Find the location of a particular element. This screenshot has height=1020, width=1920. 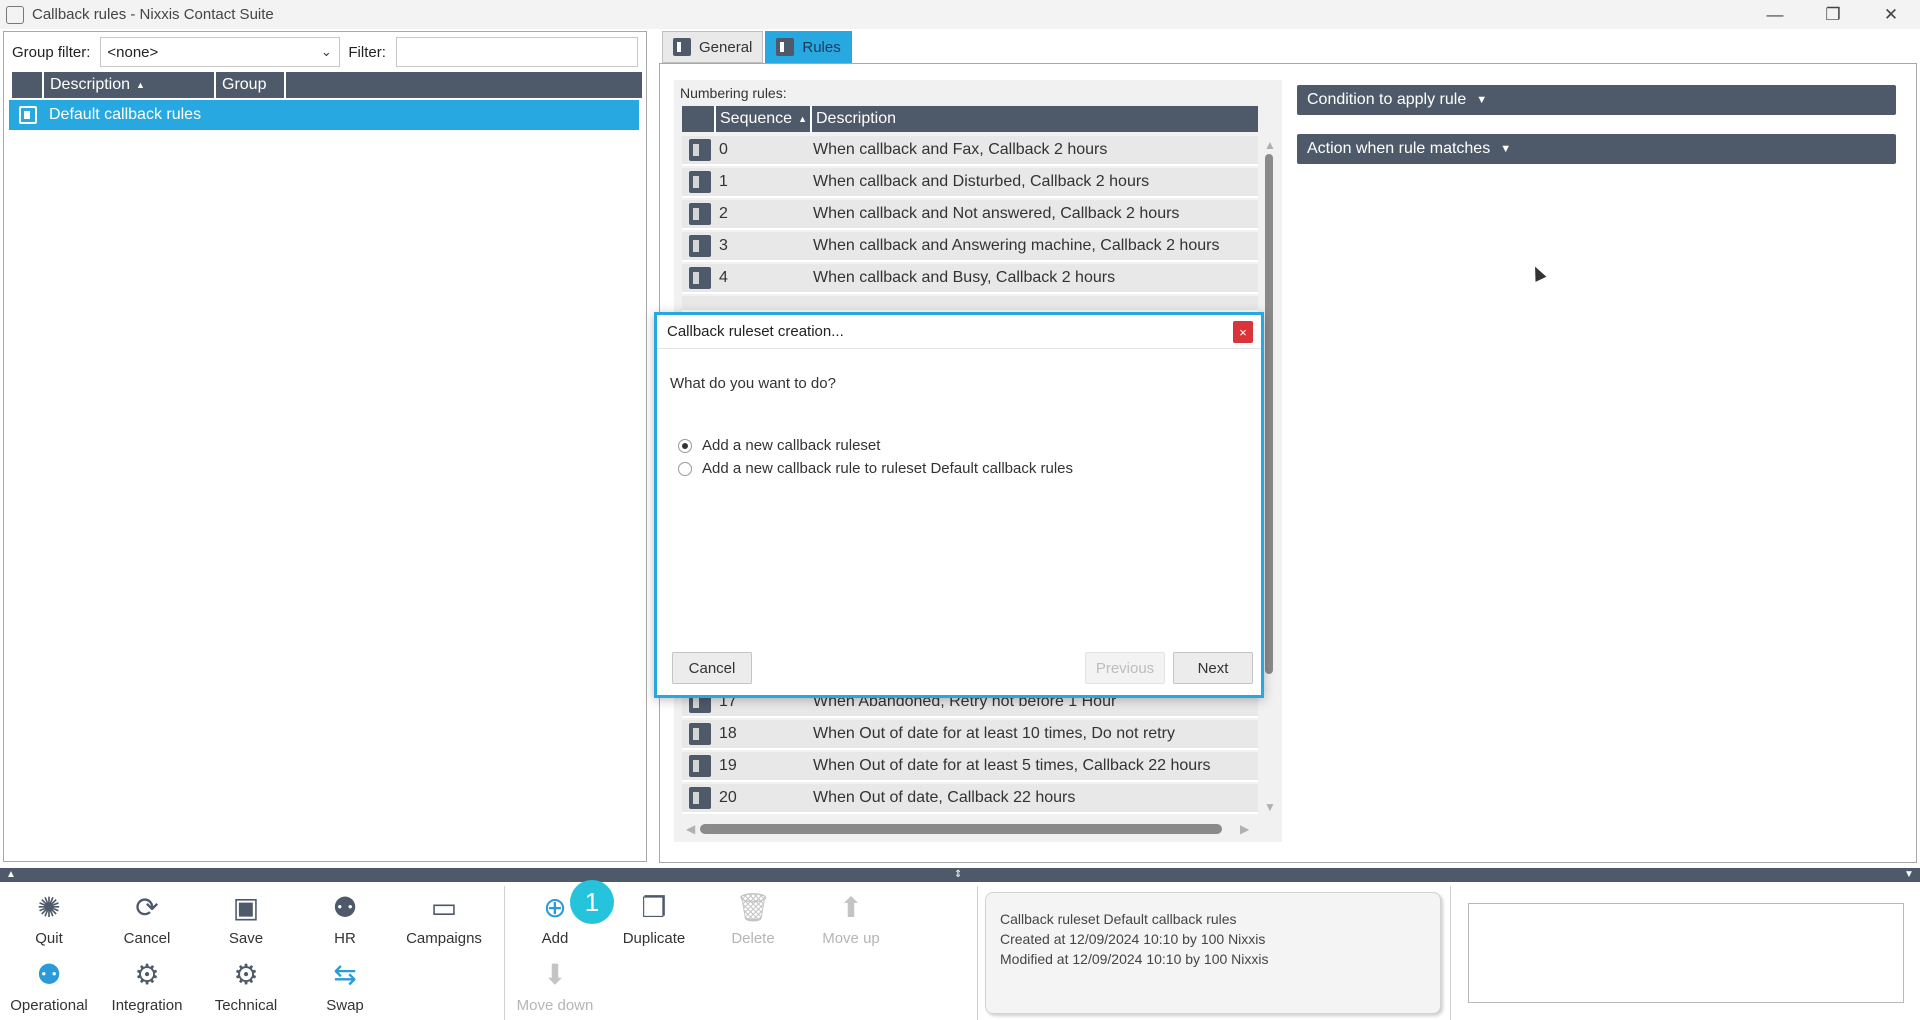

campaigns-button: ▭ Campaigns is located at coordinates (444, 920).